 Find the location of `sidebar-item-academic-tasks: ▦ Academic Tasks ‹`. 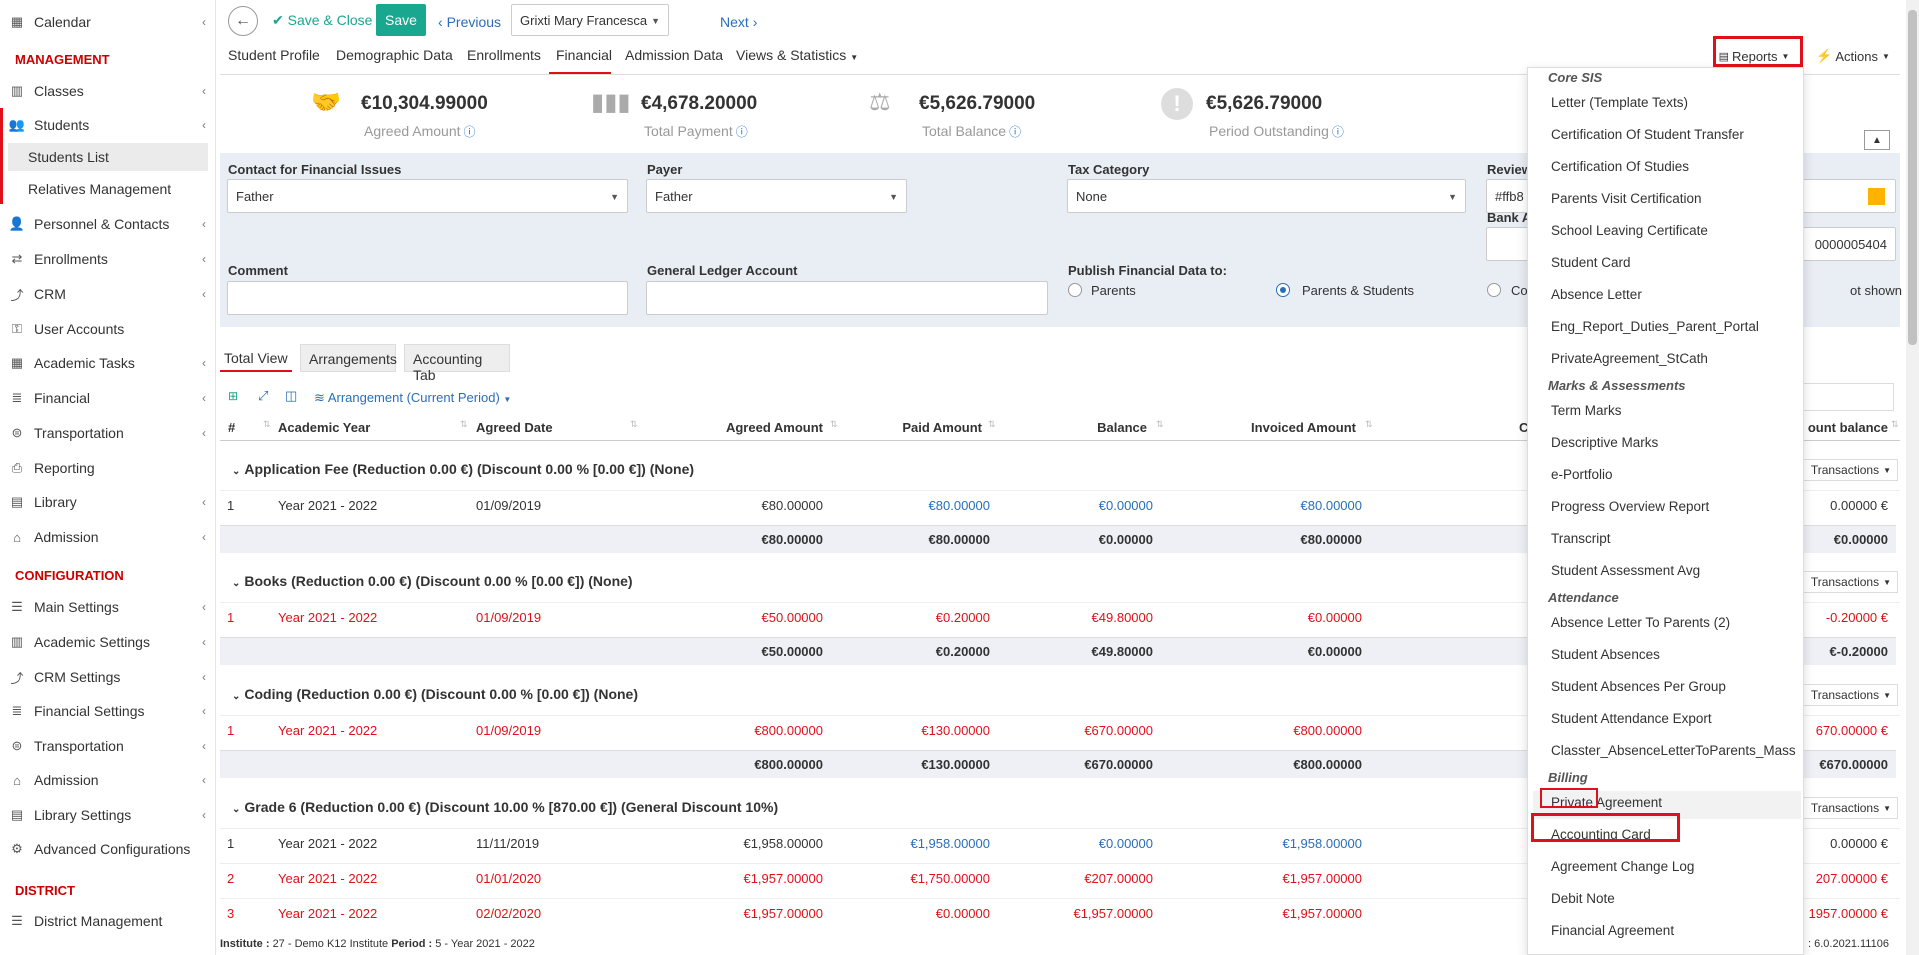

sidebar-item-academic-tasks: ▦ Academic Tasks ‹ is located at coordinates (108, 363).